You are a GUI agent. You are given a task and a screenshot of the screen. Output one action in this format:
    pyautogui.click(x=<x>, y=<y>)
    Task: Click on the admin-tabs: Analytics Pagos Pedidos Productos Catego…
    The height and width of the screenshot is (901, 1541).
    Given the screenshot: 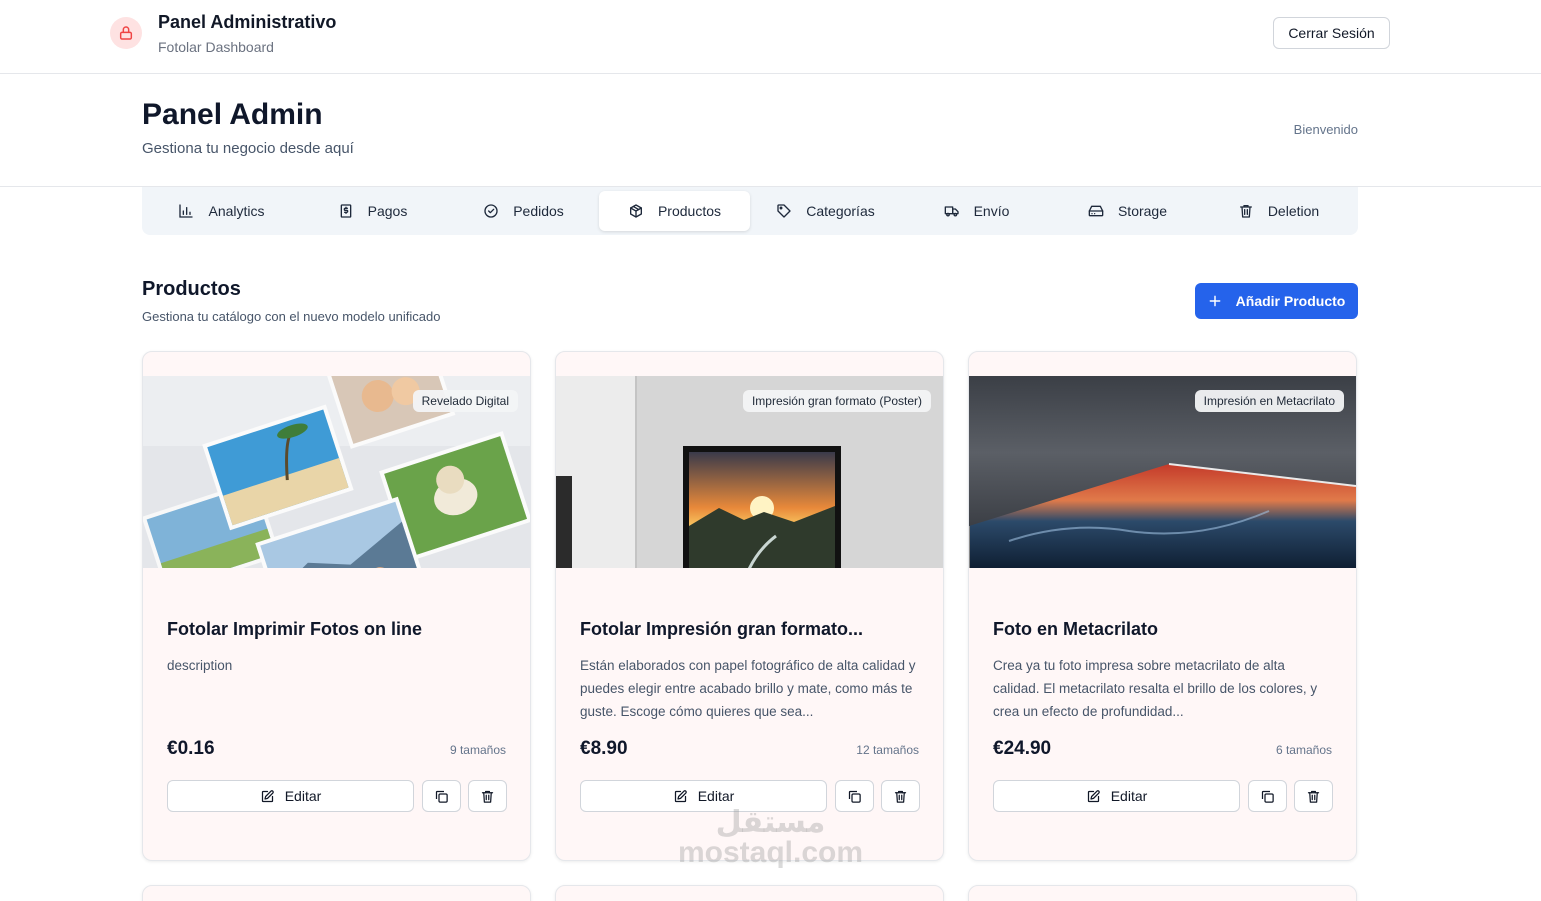 What is the action you would take?
    pyautogui.click(x=750, y=211)
    